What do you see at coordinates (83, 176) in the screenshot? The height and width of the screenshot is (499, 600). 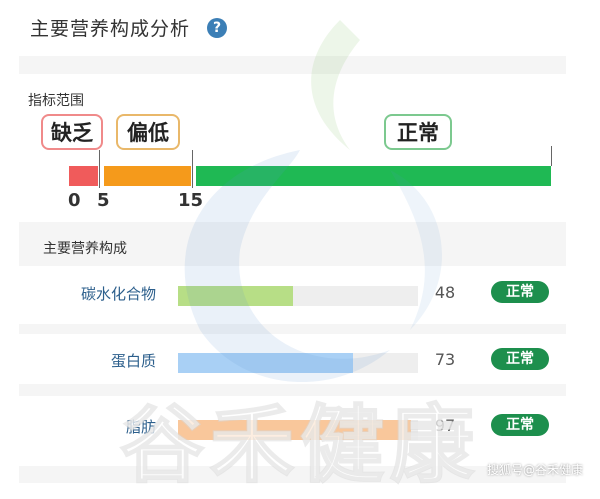 I see `range-bar-deficient` at bounding box center [83, 176].